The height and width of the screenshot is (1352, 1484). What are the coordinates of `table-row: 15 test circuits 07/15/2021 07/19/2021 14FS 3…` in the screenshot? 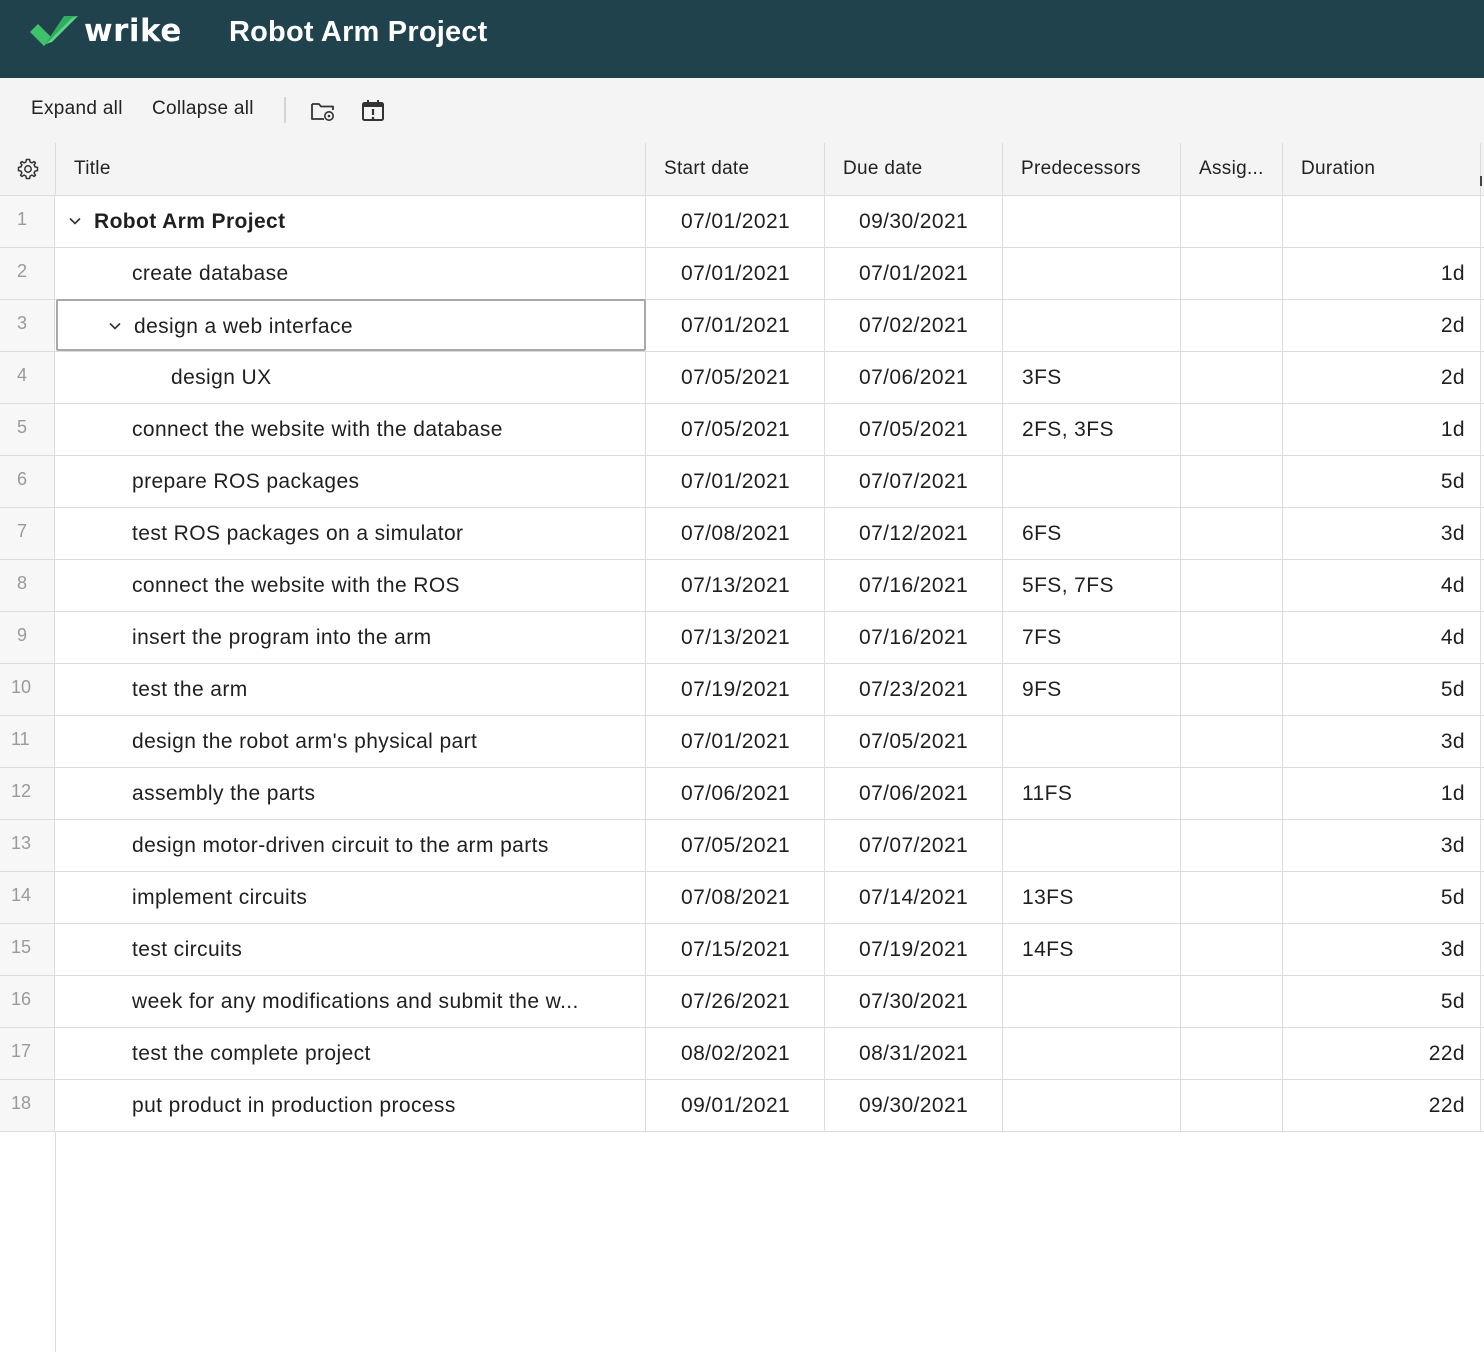 It's located at (742, 950).